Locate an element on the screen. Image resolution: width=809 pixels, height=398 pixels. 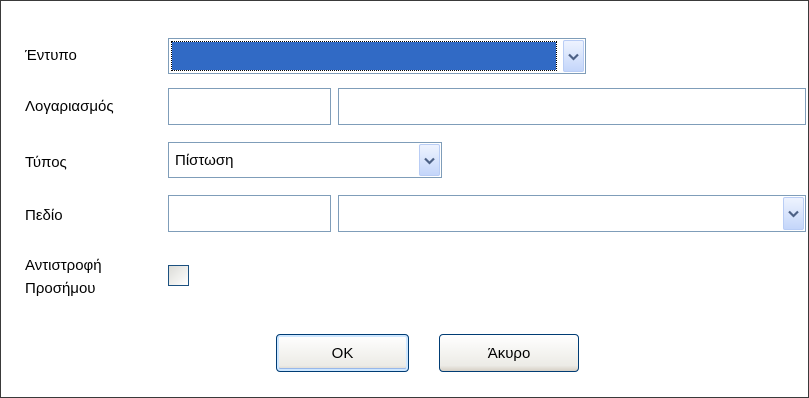
reverse-sign-label-line1: Αντιστροφή is located at coordinates (63, 265).